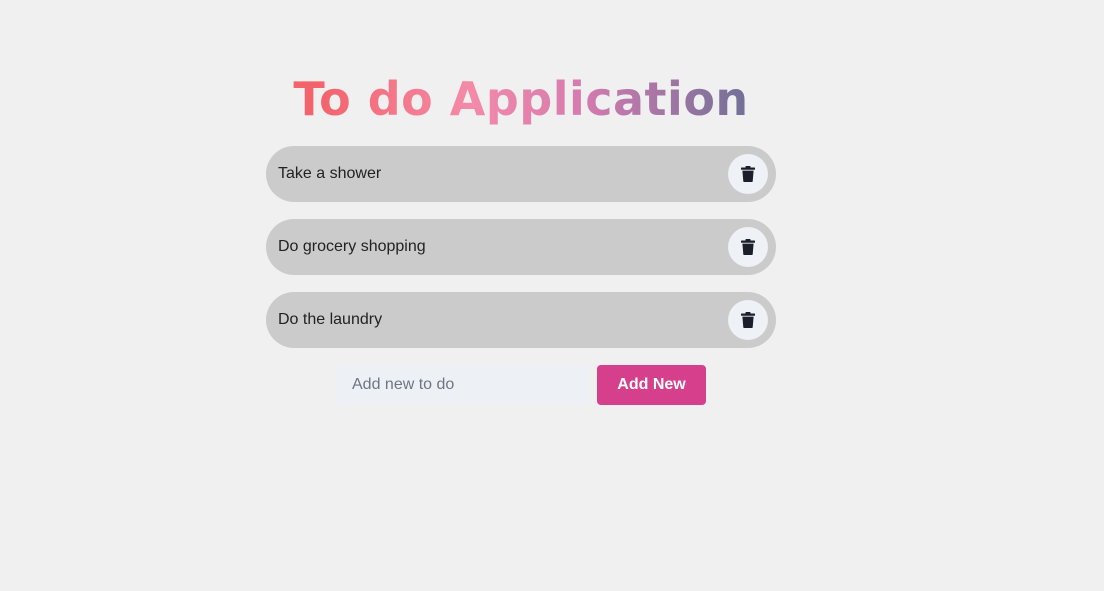  I want to click on add-todo-form: Add New, so click(521, 385).